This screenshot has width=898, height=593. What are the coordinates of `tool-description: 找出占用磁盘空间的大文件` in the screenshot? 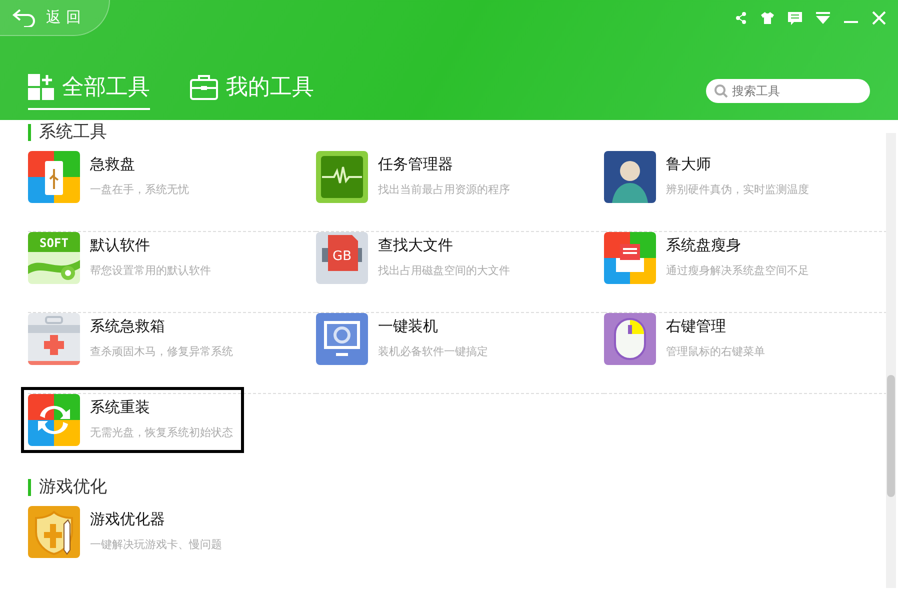 It's located at (444, 270).